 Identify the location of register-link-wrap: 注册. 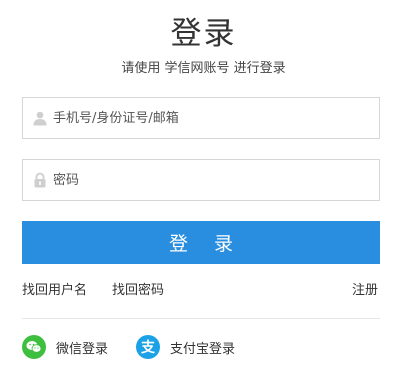
(365, 288).